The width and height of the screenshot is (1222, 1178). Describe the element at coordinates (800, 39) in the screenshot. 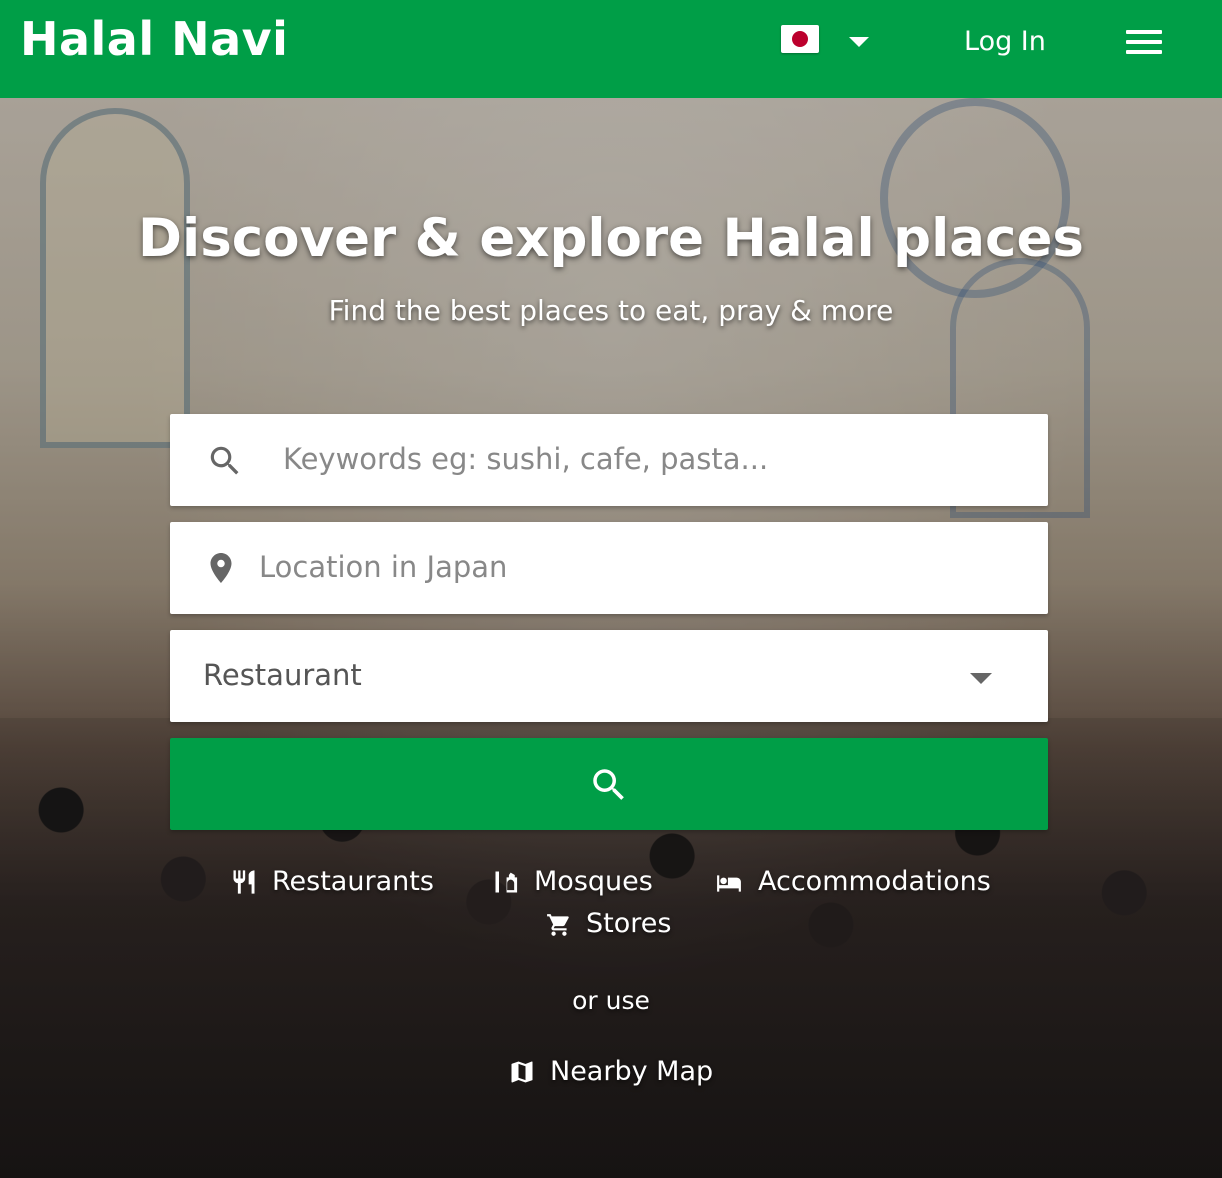

I see `japan-flag-icon` at that location.